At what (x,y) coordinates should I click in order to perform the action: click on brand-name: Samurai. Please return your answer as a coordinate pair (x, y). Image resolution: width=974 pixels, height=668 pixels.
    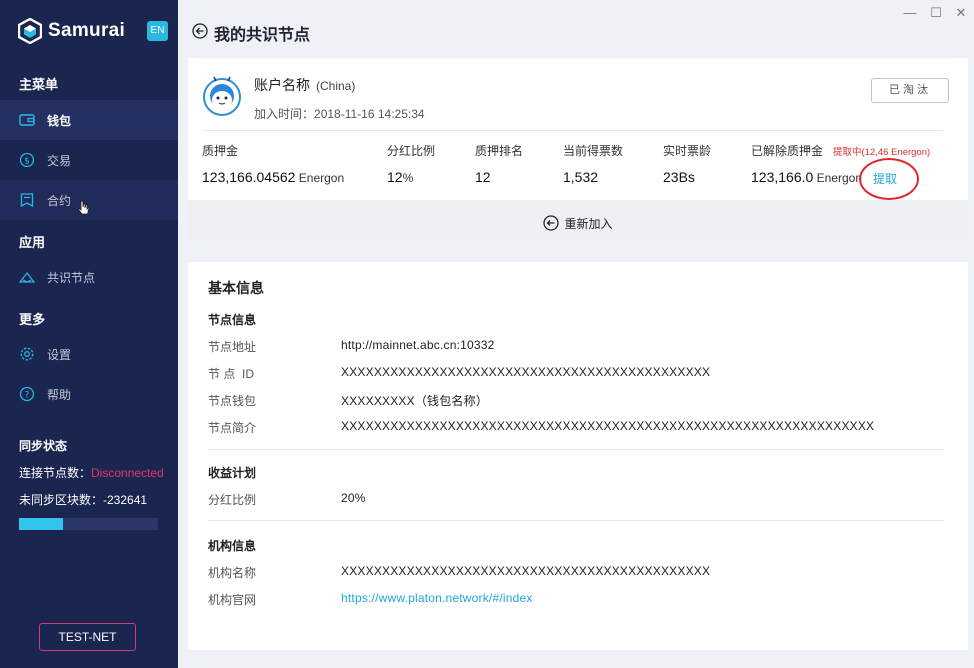
    Looking at the image, I should click on (87, 30).